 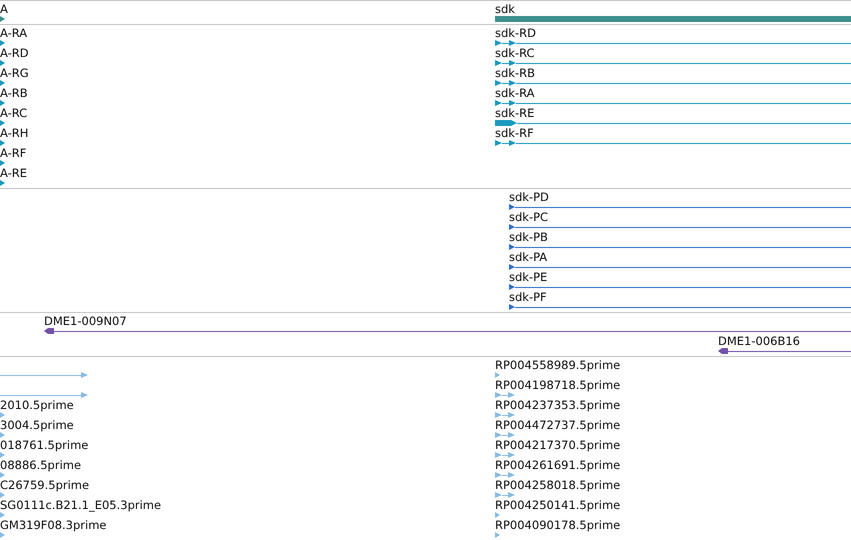 What do you see at coordinates (515, 53) in the screenshot?
I see `feature-label: sdk-RC` at bounding box center [515, 53].